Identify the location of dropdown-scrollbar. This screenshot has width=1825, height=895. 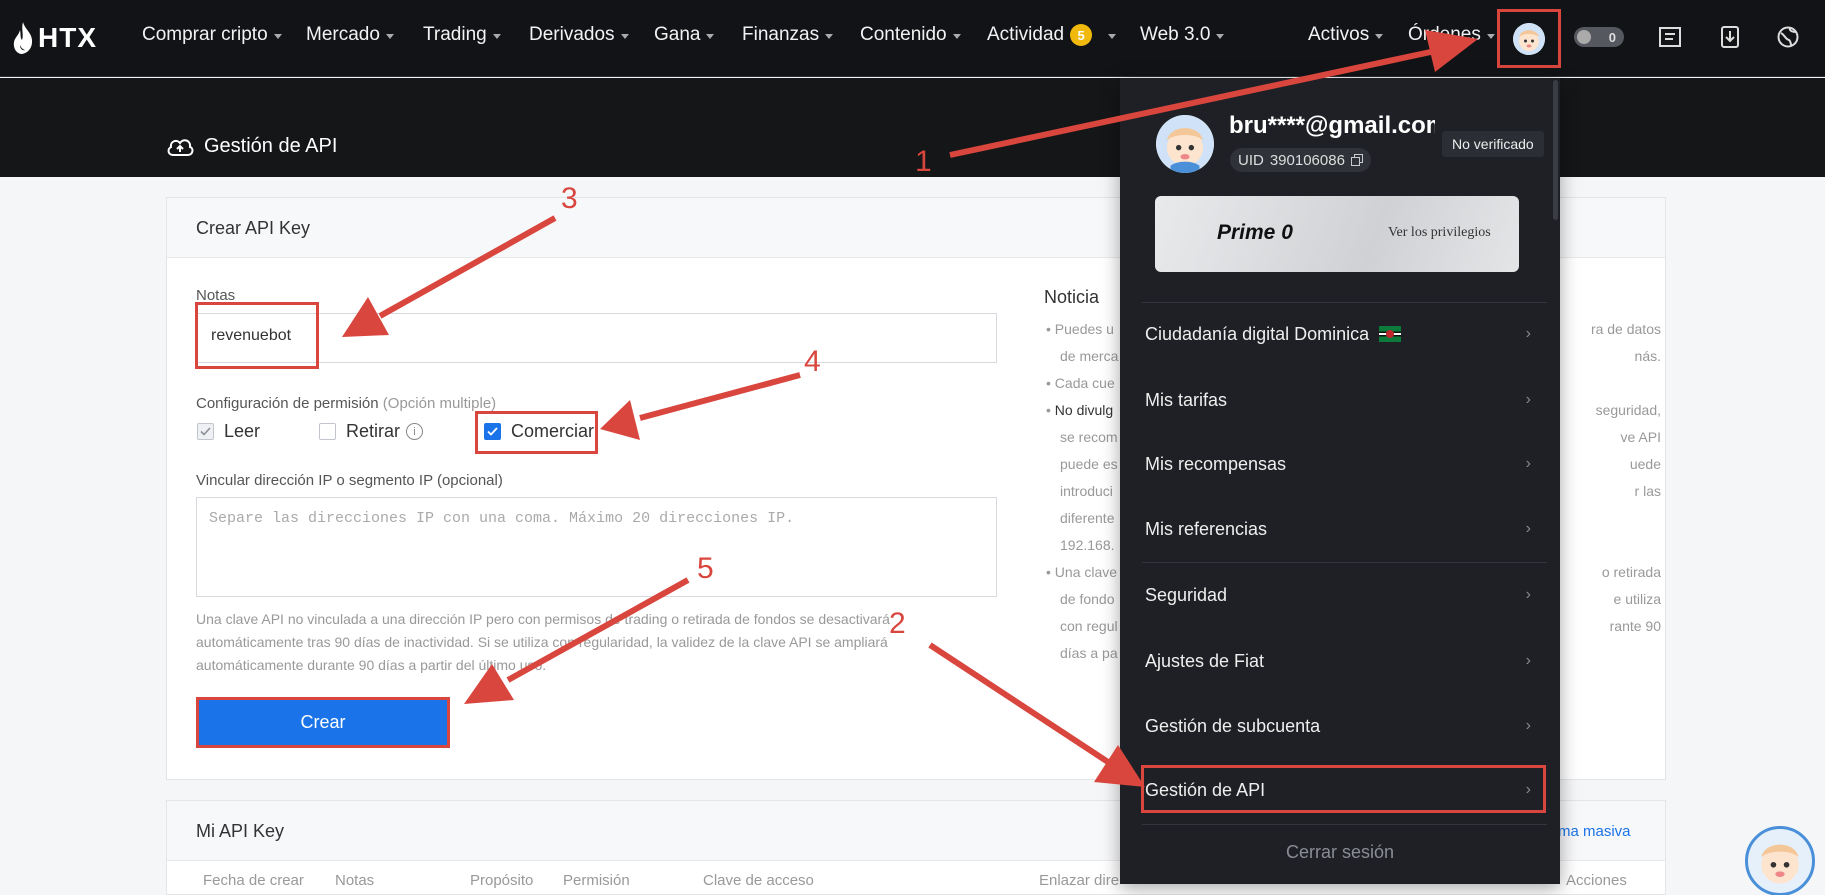
(1555, 150).